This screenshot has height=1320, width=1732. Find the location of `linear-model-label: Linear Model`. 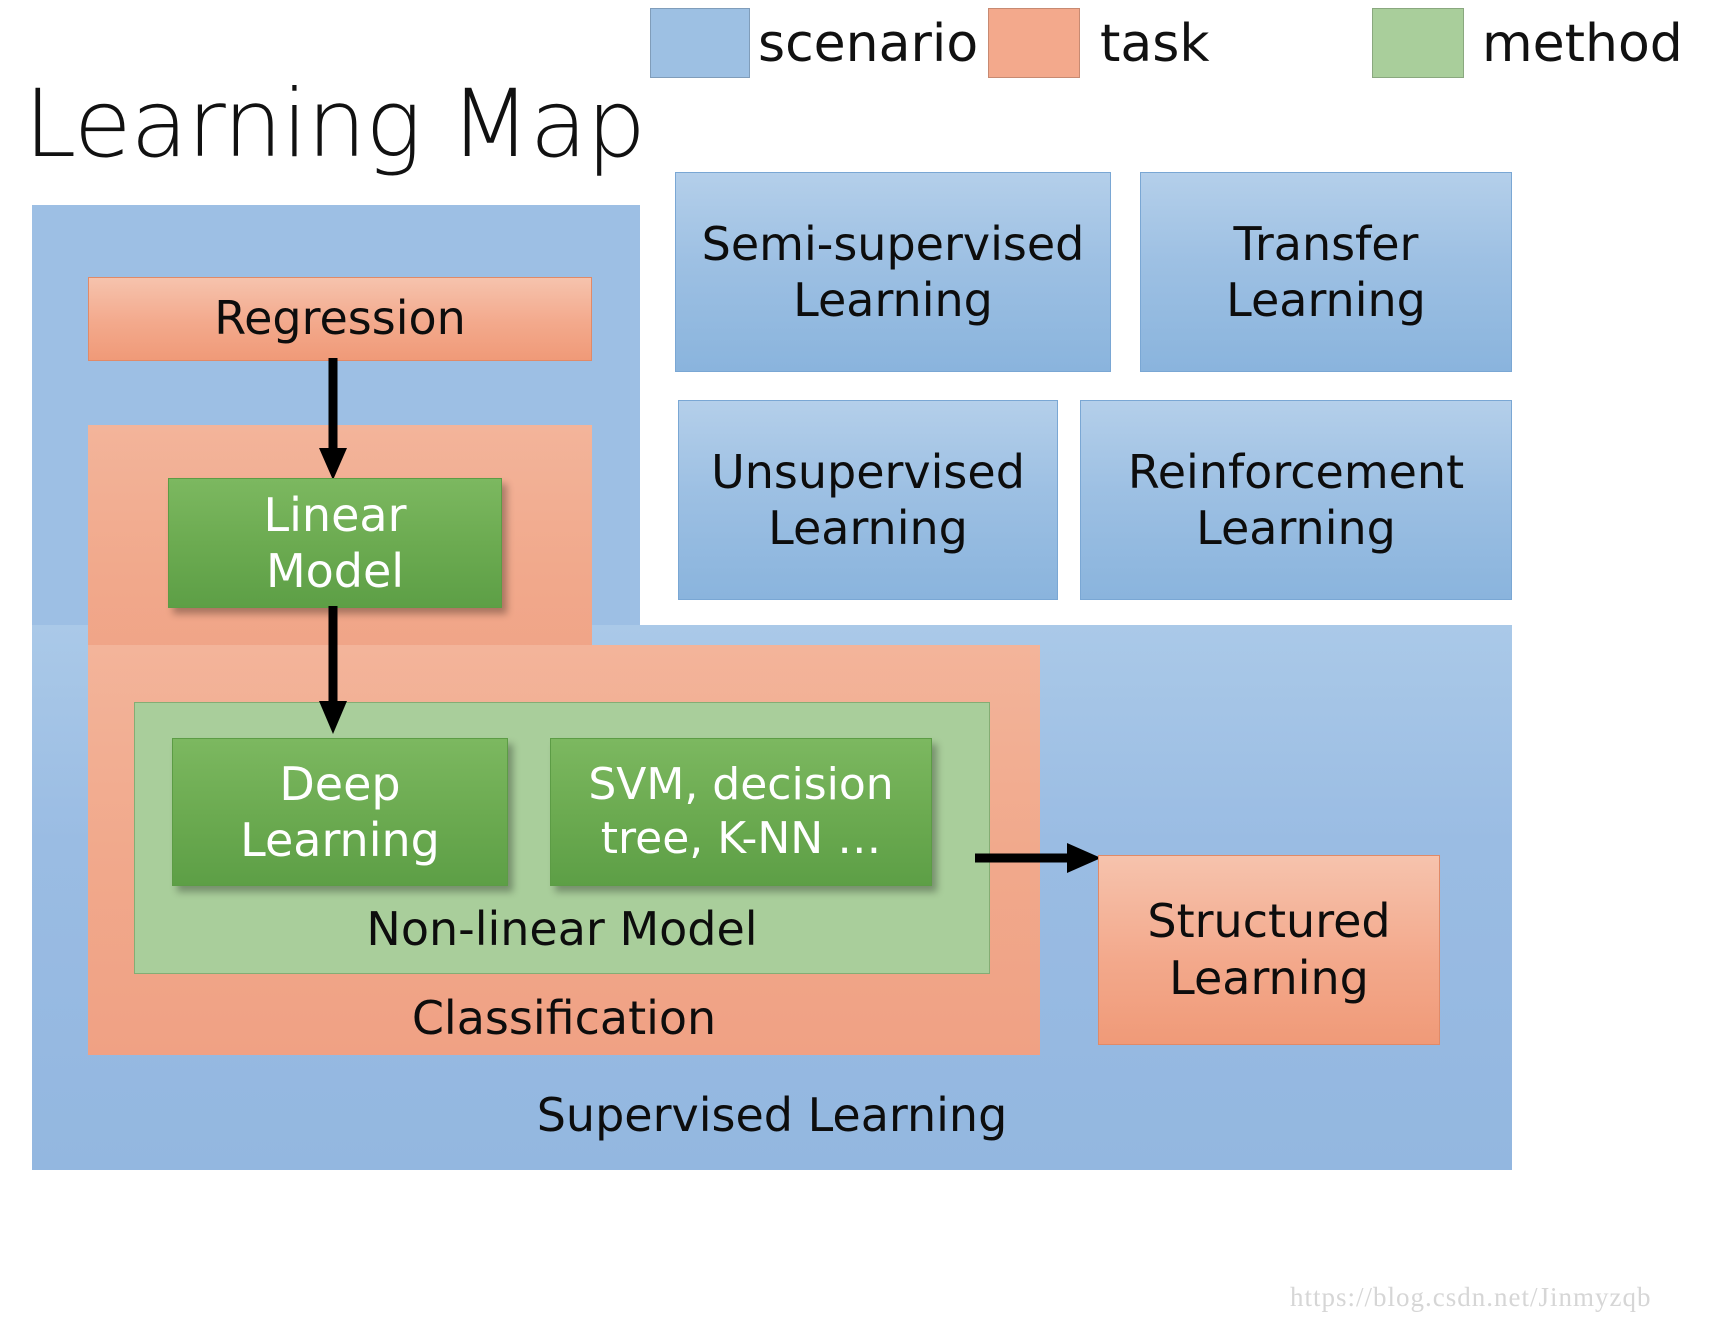

linear-model-label: Linear Model is located at coordinates (335, 542).